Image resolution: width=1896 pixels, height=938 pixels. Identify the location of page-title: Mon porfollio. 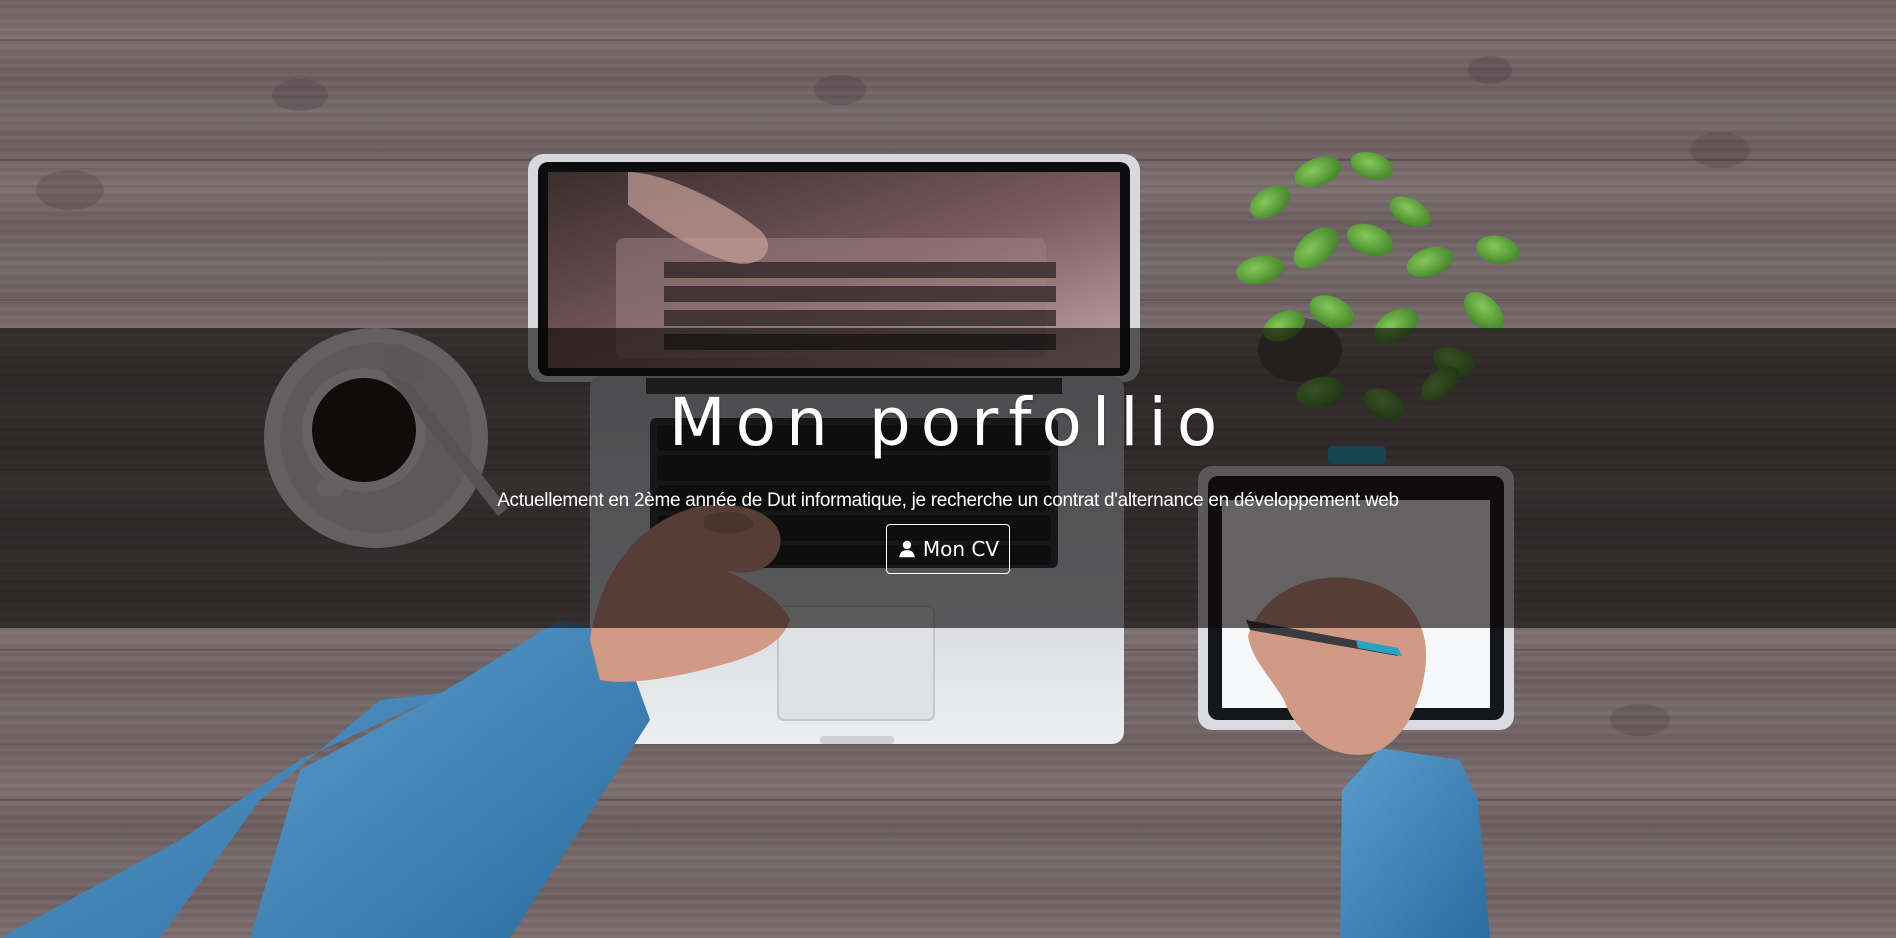
(948, 422).